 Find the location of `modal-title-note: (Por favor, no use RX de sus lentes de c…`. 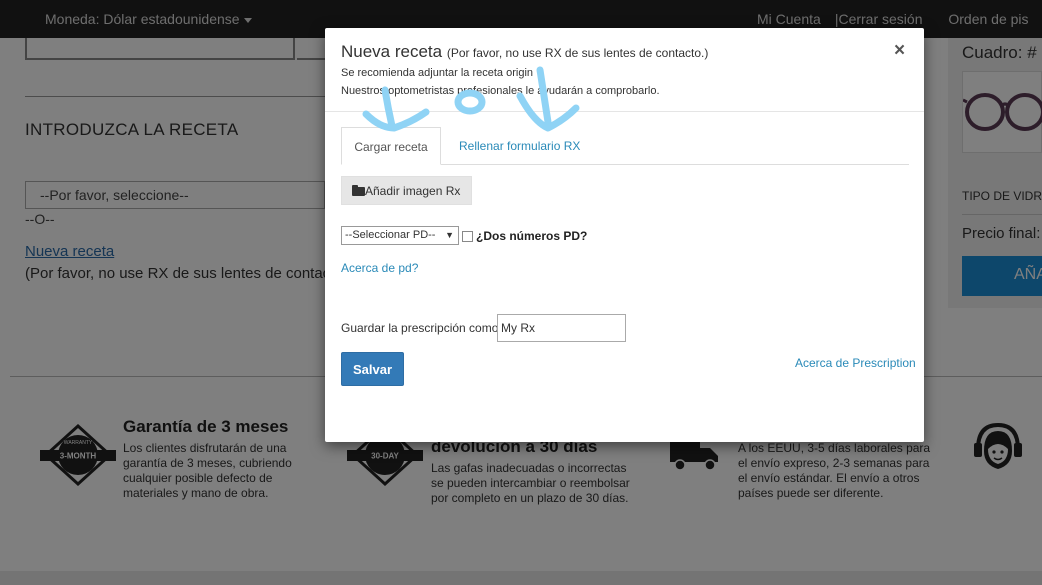

modal-title-note: (Por favor, no use RX de sus lentes de c… is located at coordinates (577, 53).